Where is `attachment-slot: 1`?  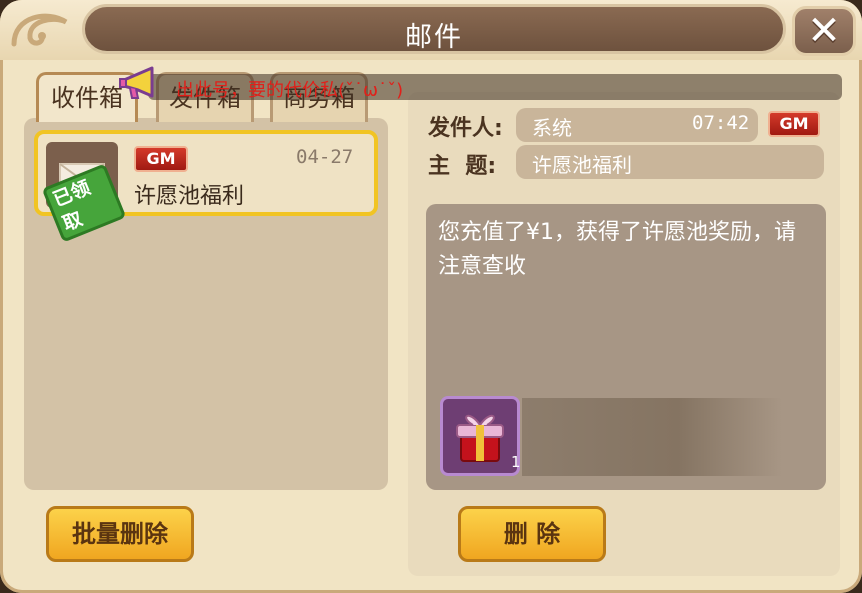 attachment-slot: 1 is located at coordinates (480, 436).